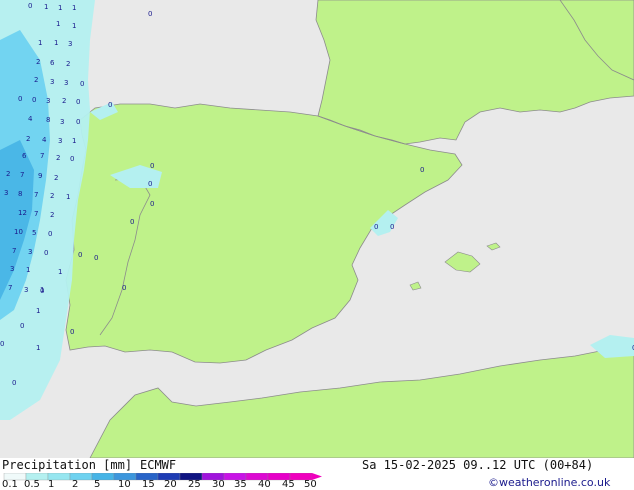 The image size is (634, 490). I want to click on colorbar-label: 1, so click(51, 484).